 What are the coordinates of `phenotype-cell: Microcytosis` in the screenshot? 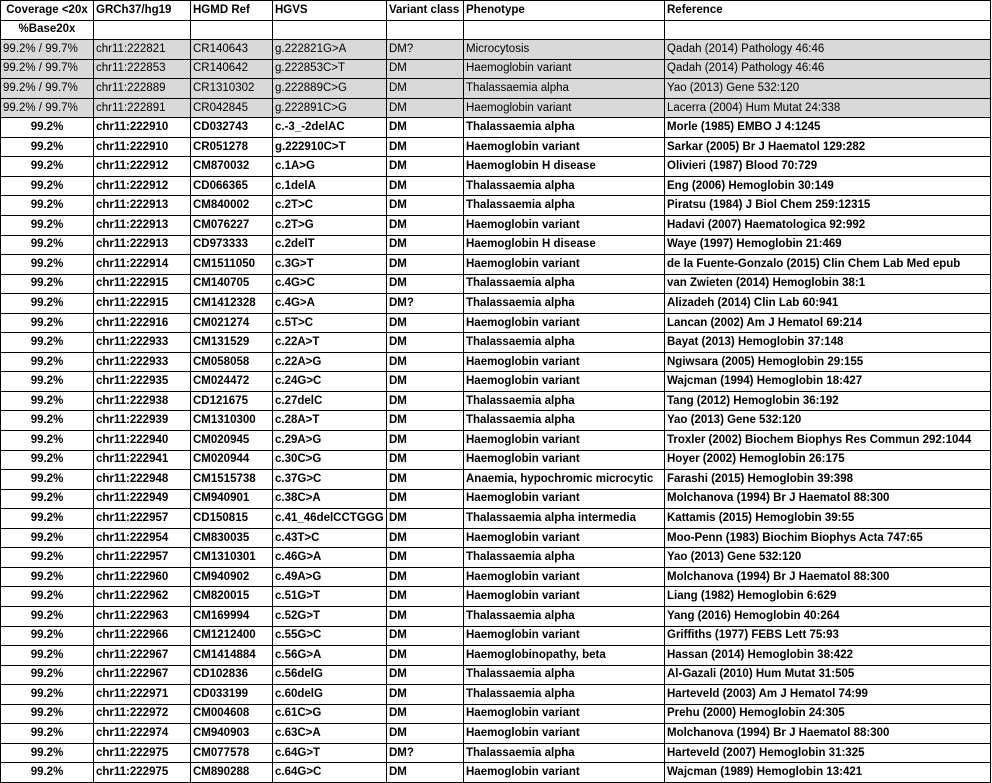 It's located at (564, 49).